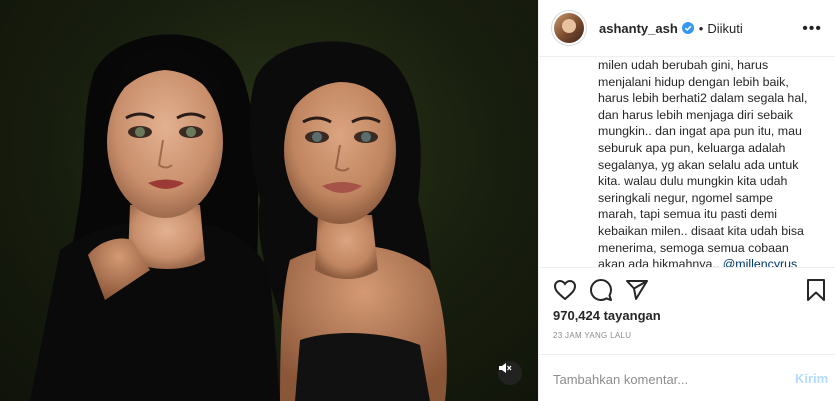 This screenshot has height=401, width=835. I want to click on caption-line: mungkin.. dan ingat apa pun itu, mau, so click(700, 131).